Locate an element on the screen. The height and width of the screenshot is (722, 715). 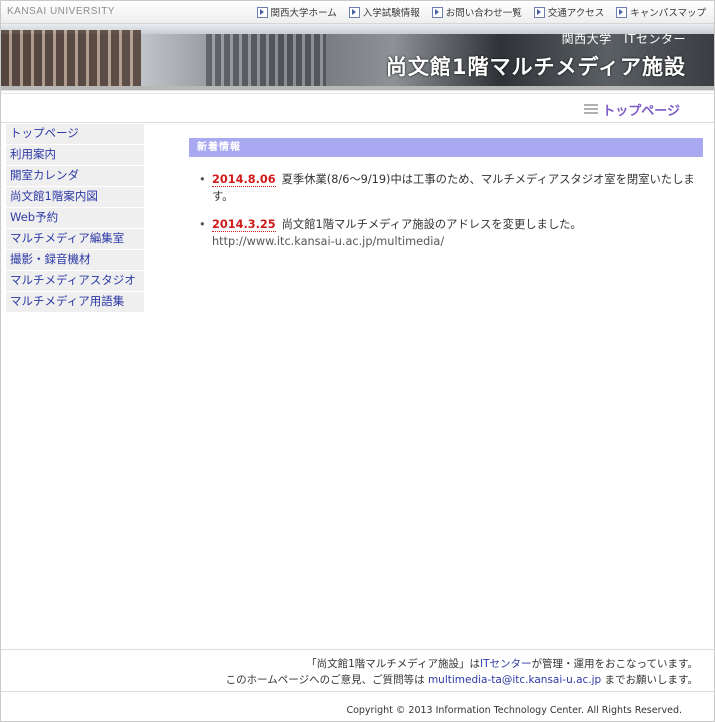
footer-text: までお願いします。 is located at coordinates (651, 680).